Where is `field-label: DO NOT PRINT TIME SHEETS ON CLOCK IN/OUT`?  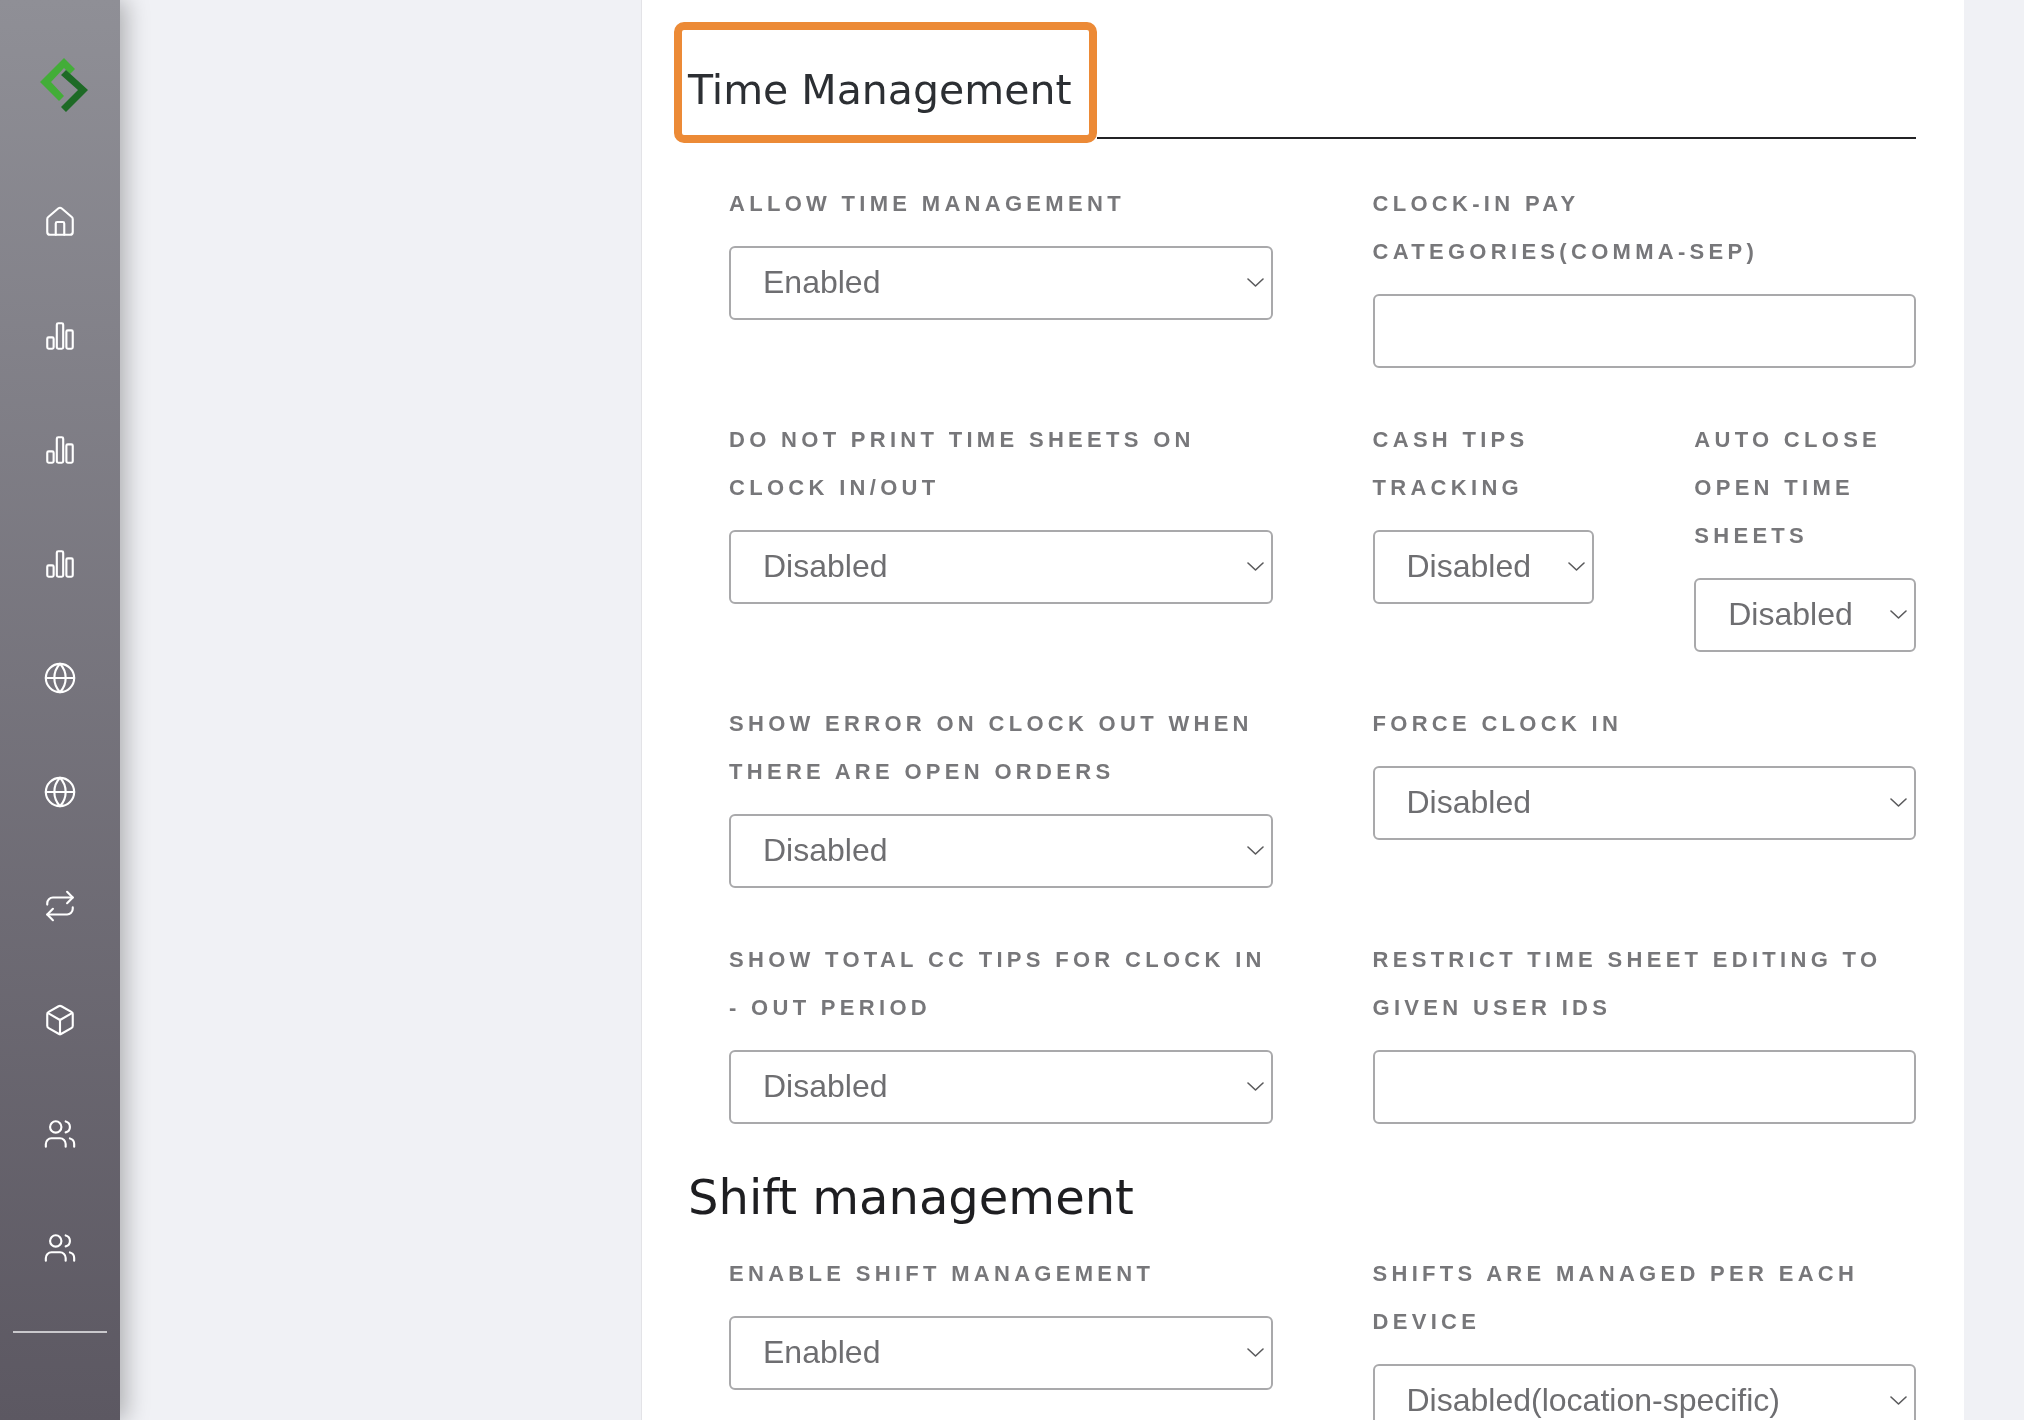
field-label: DO NOT PRINT TIME SHEETS ON CLOCK IN/OUT is located at coordinates (962, 464).